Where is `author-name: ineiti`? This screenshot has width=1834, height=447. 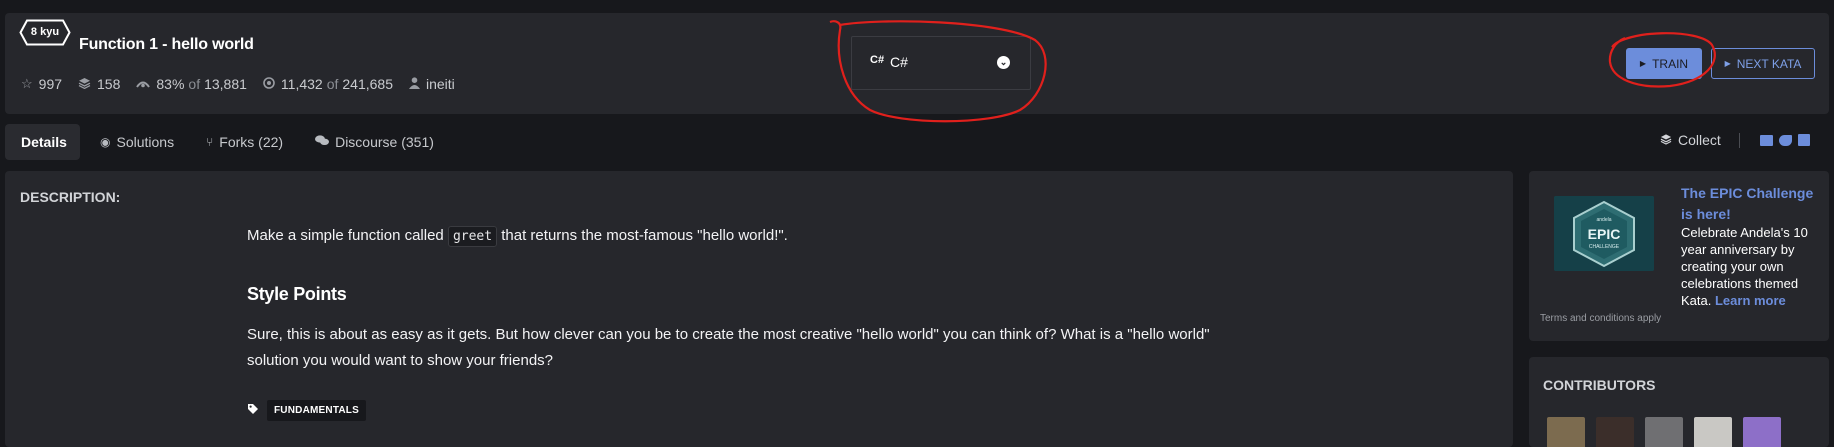
author-name: ineiti is located at coordinates (440, 84).